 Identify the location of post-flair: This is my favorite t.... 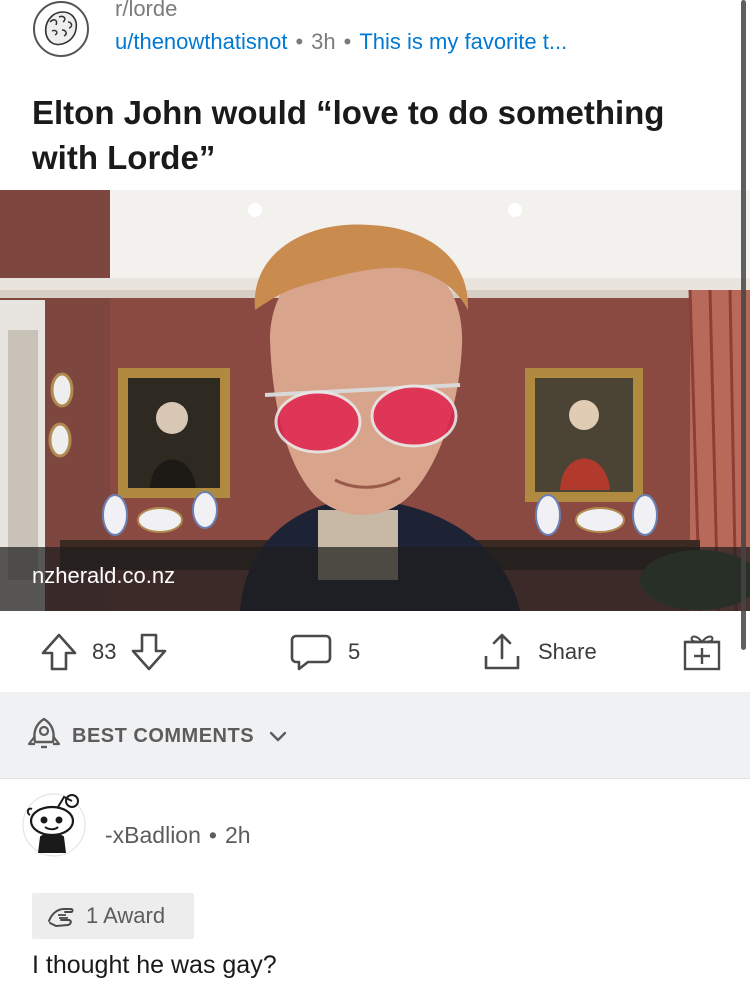
(463, 41).